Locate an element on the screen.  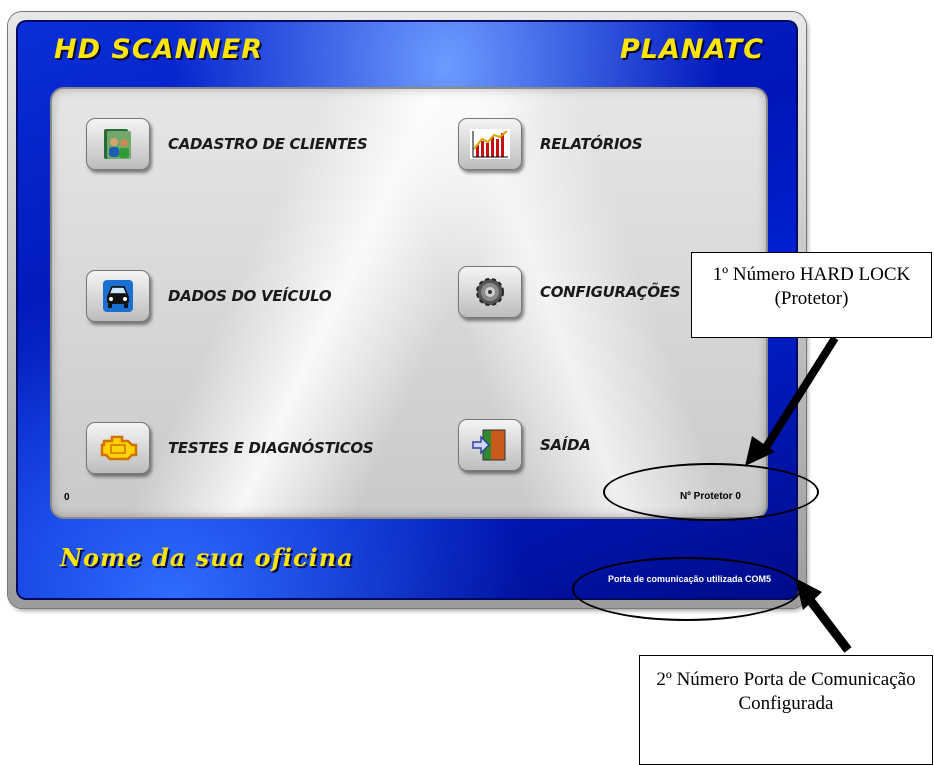
callout-hard-lock: 1º Número HARD LOCK (Protetor) is located at coordinates (811, 295).